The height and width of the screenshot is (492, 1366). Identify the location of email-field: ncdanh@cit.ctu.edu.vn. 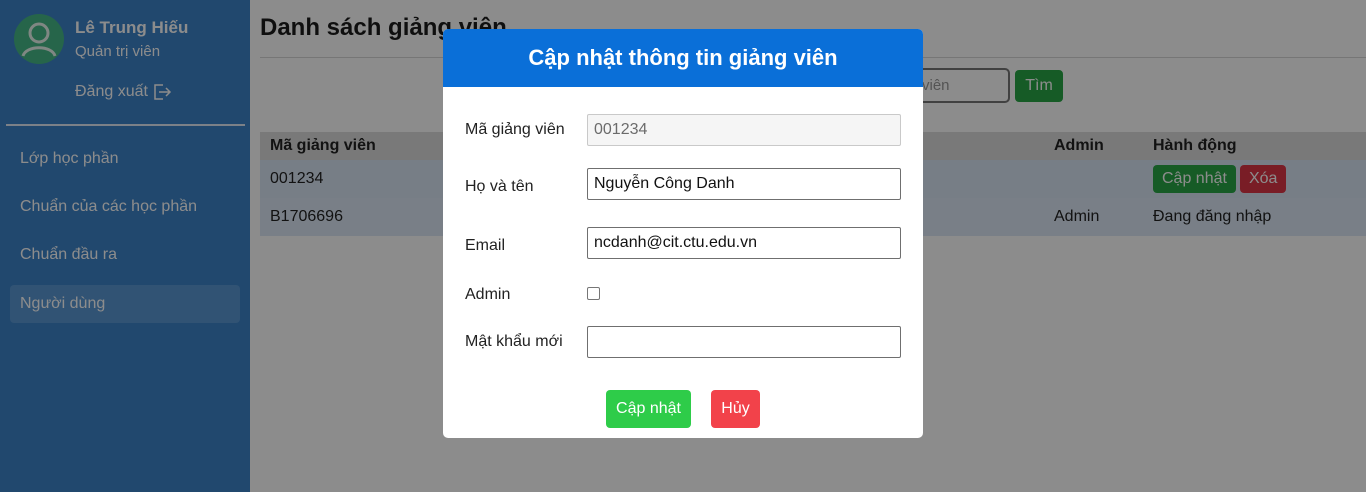
(744, 243).